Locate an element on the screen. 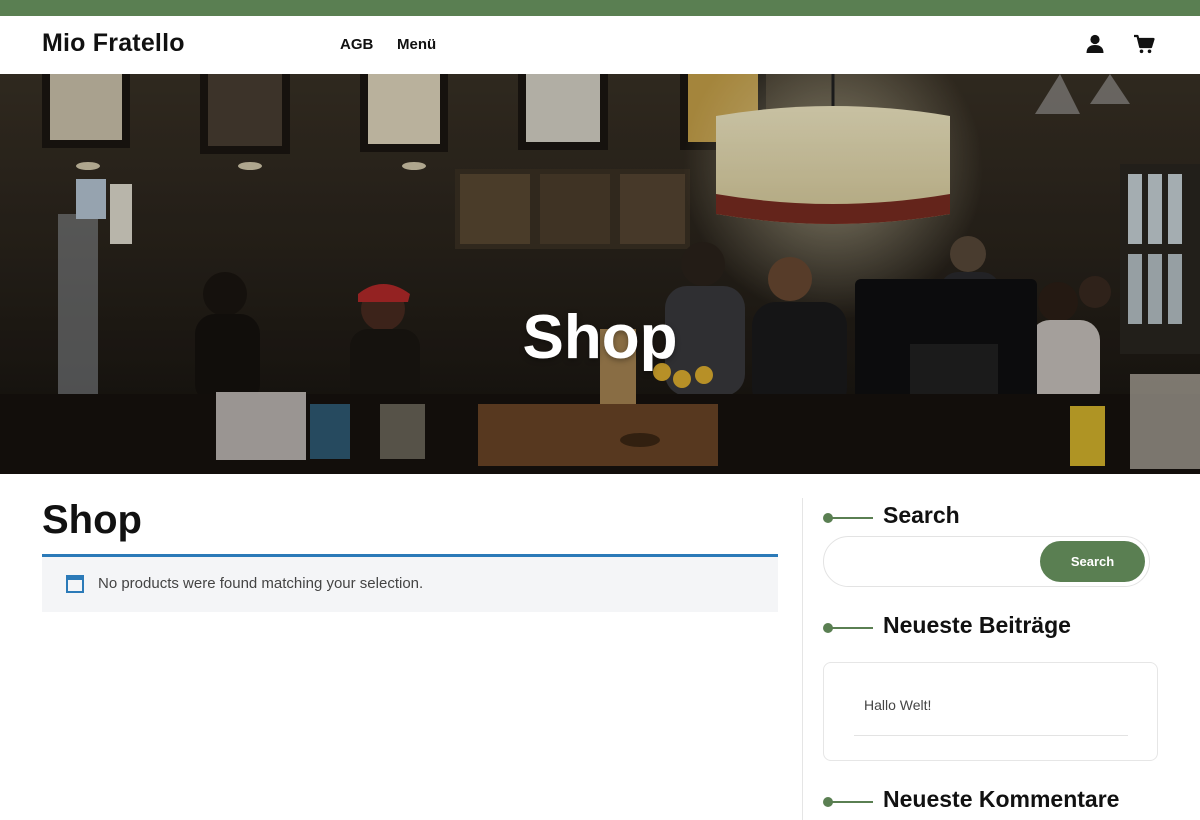 This screenshot has height=820, width=1200. widget-title: Neueste Kommentare is located at coordinates (1001, 799).